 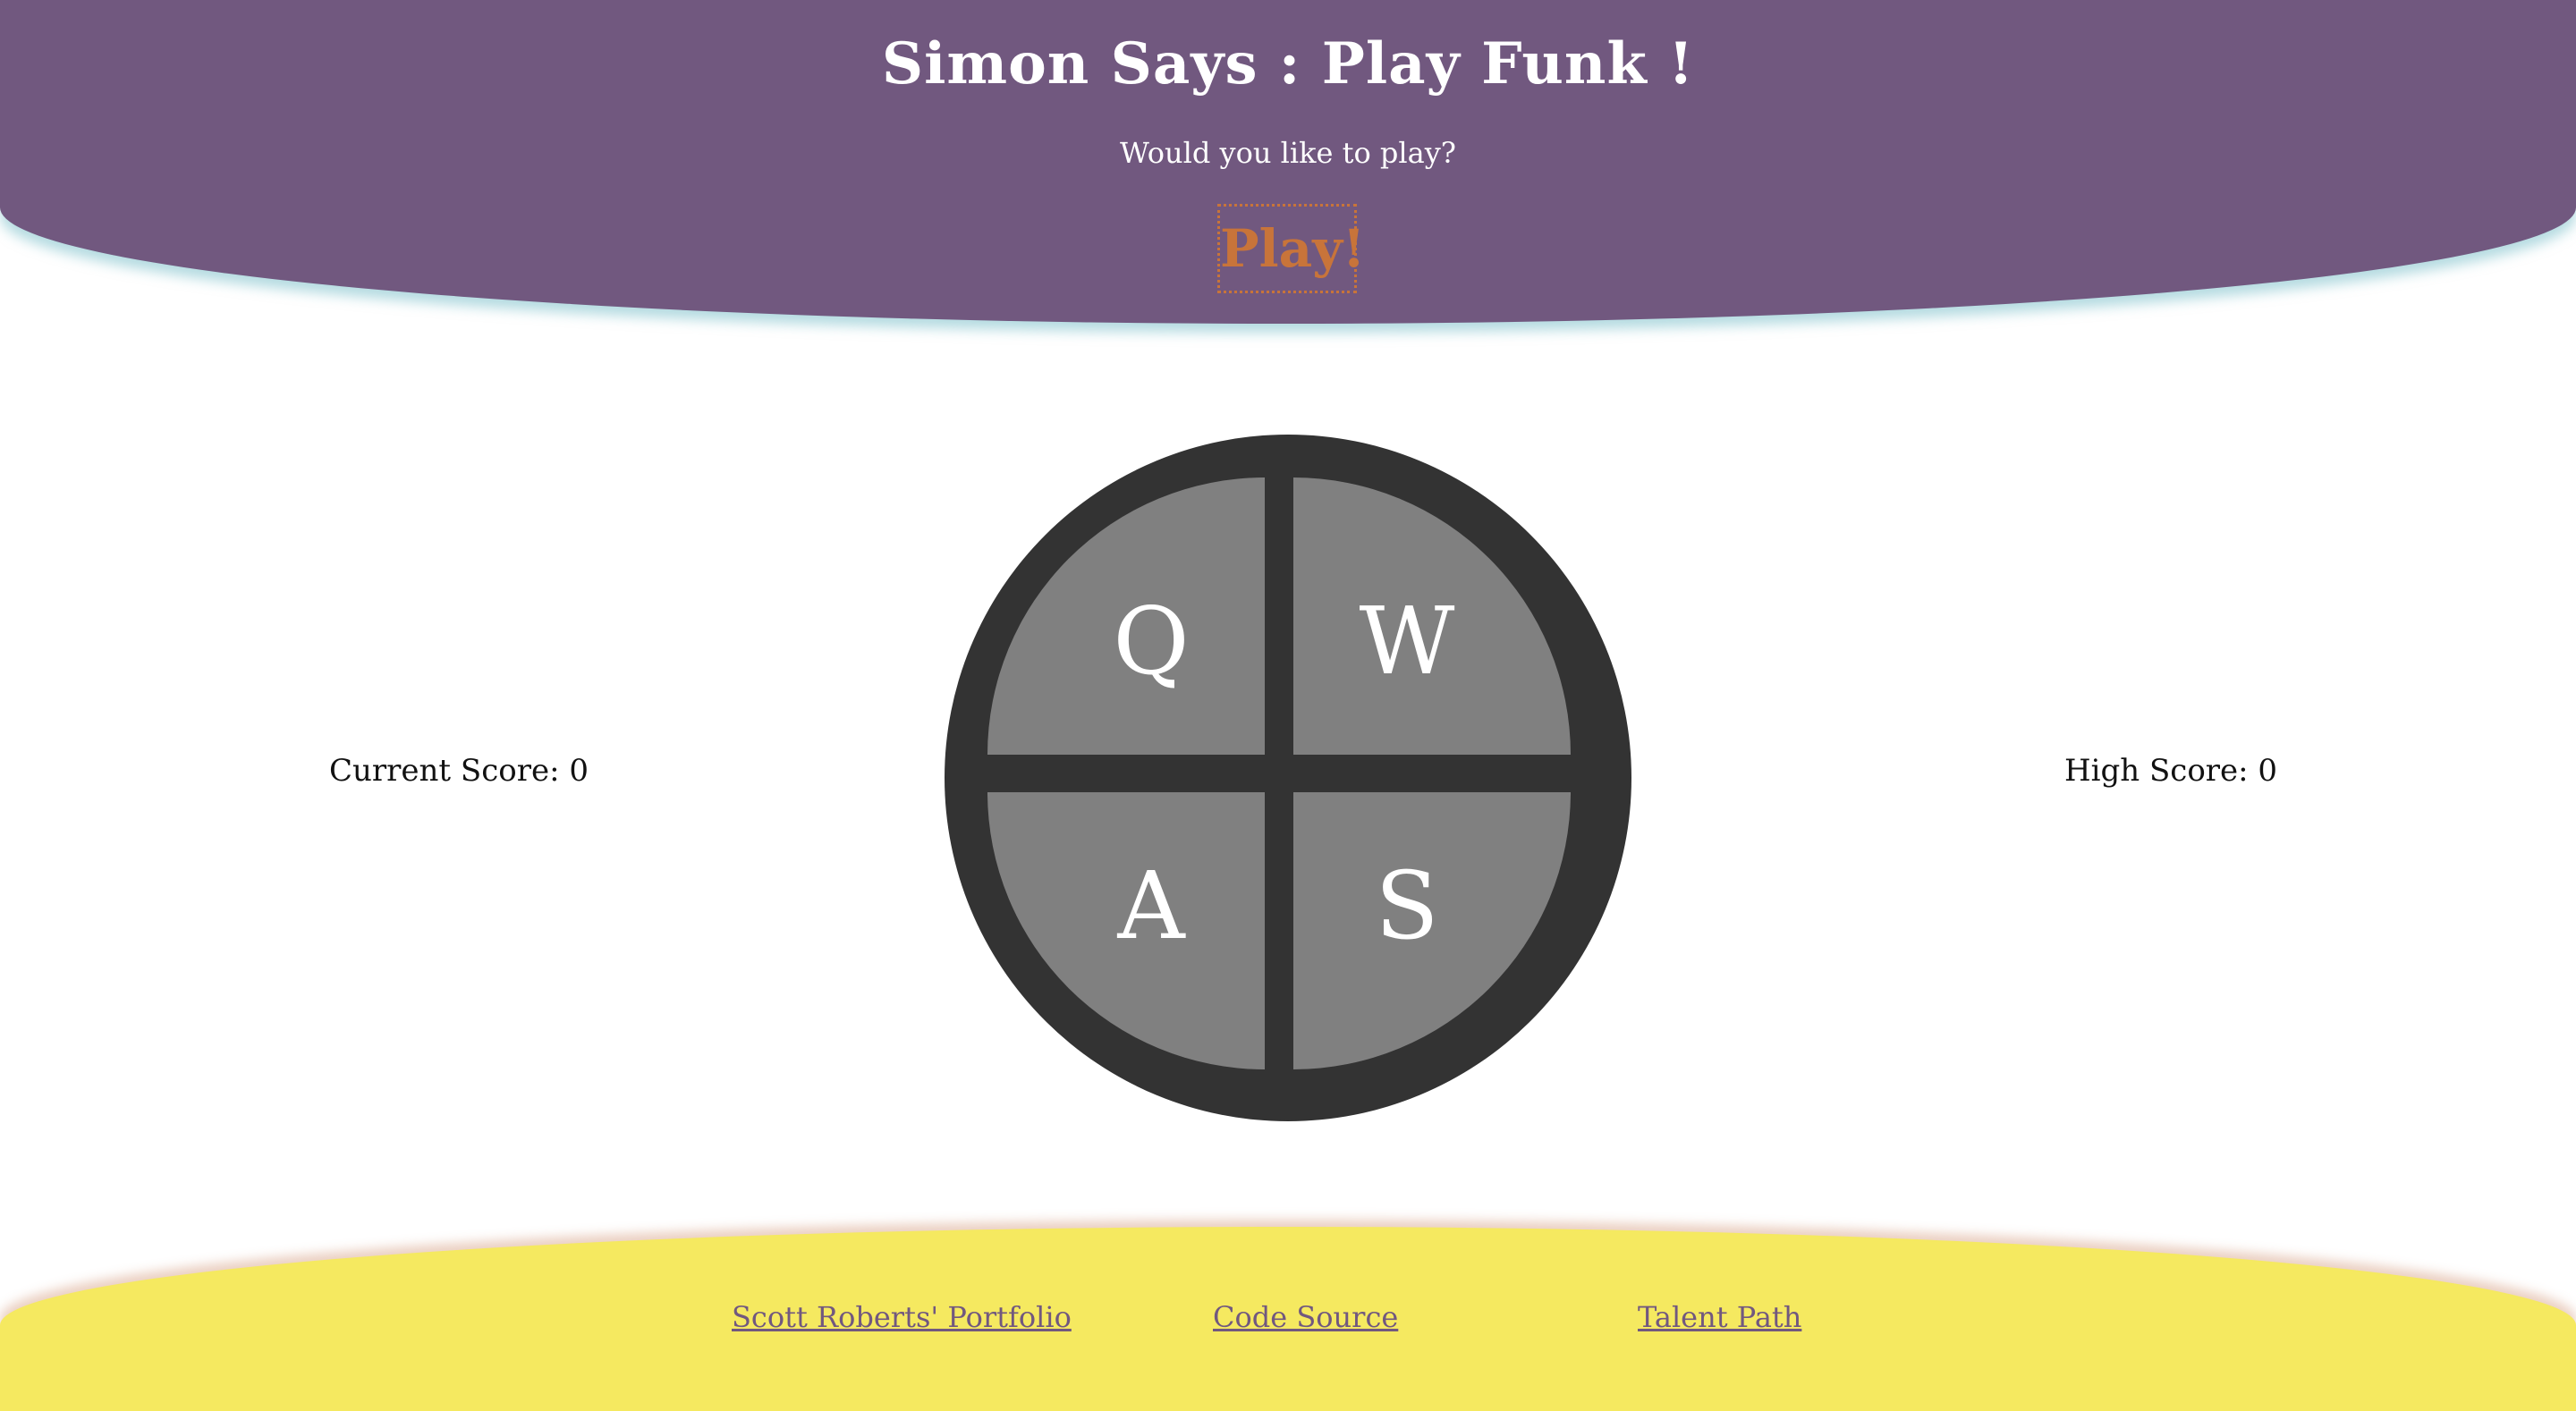 I want to click on high-score: High Score: 0, so click(x=2171, y=771).